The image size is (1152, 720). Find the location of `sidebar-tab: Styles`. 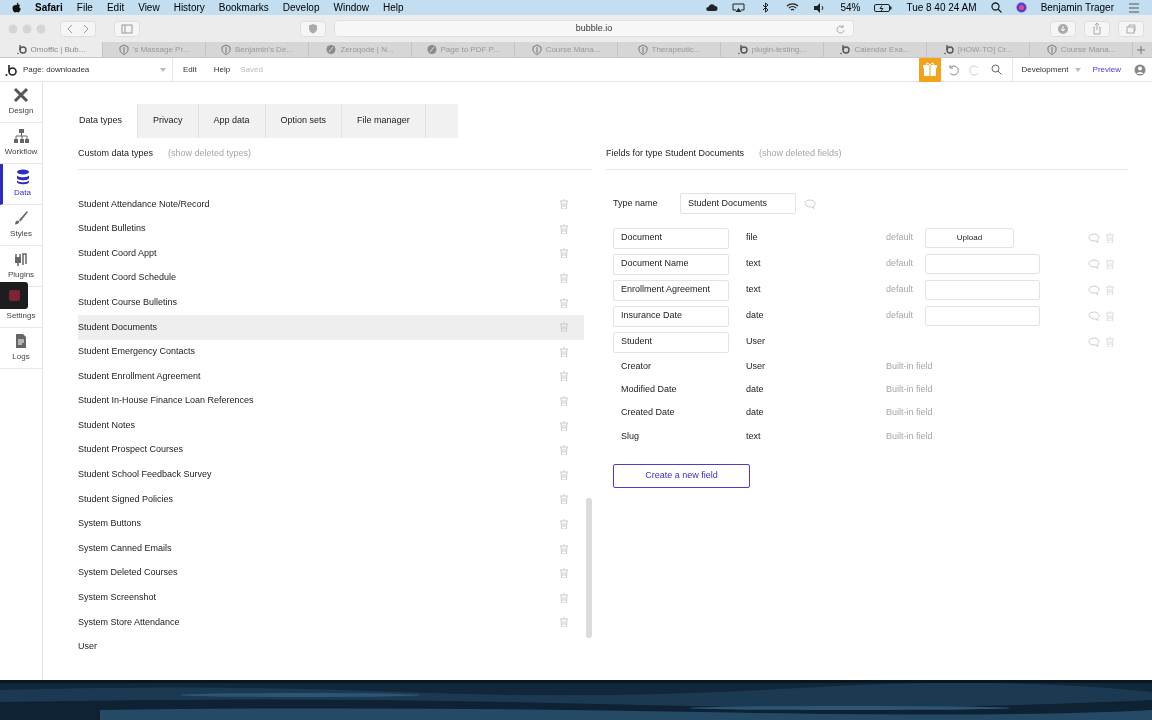

sidebar-tab: Styles is located at coordinates (21, 225).